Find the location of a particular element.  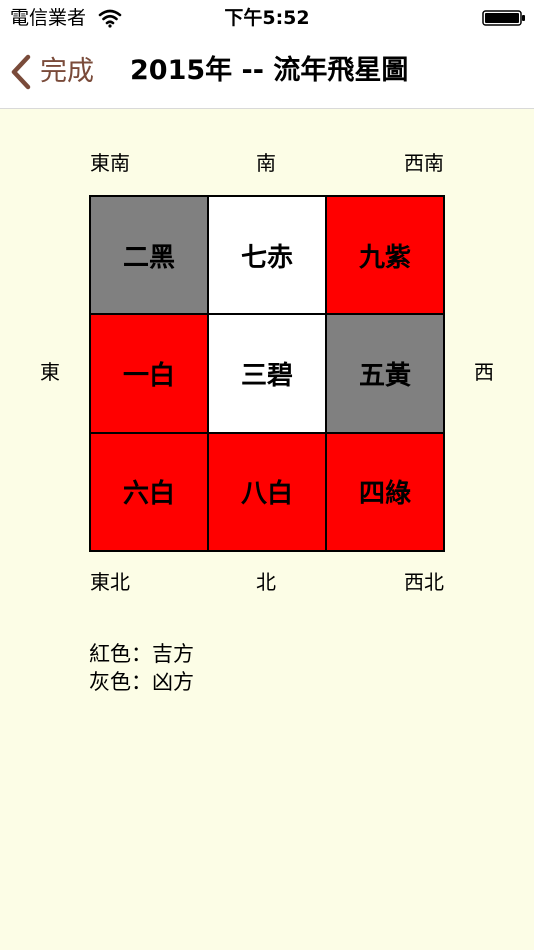

direction-west: 西 is located at coordinates (484, 372).